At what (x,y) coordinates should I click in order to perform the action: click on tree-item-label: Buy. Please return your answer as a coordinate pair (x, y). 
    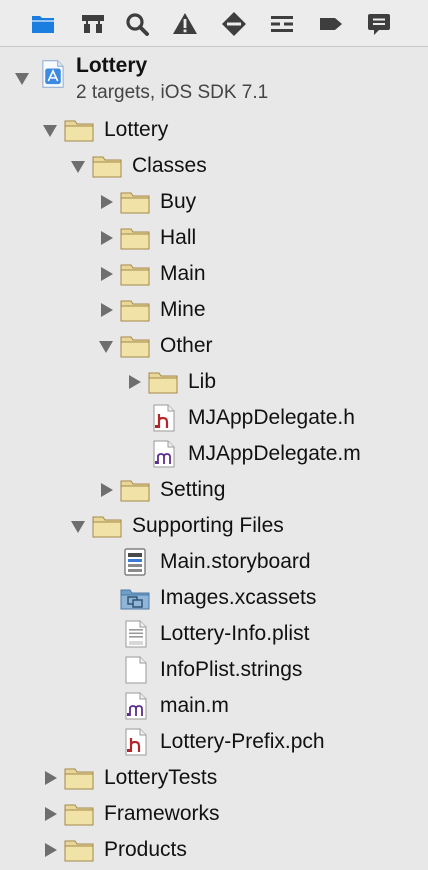
    Looking at the image, I should click on (178, 201).